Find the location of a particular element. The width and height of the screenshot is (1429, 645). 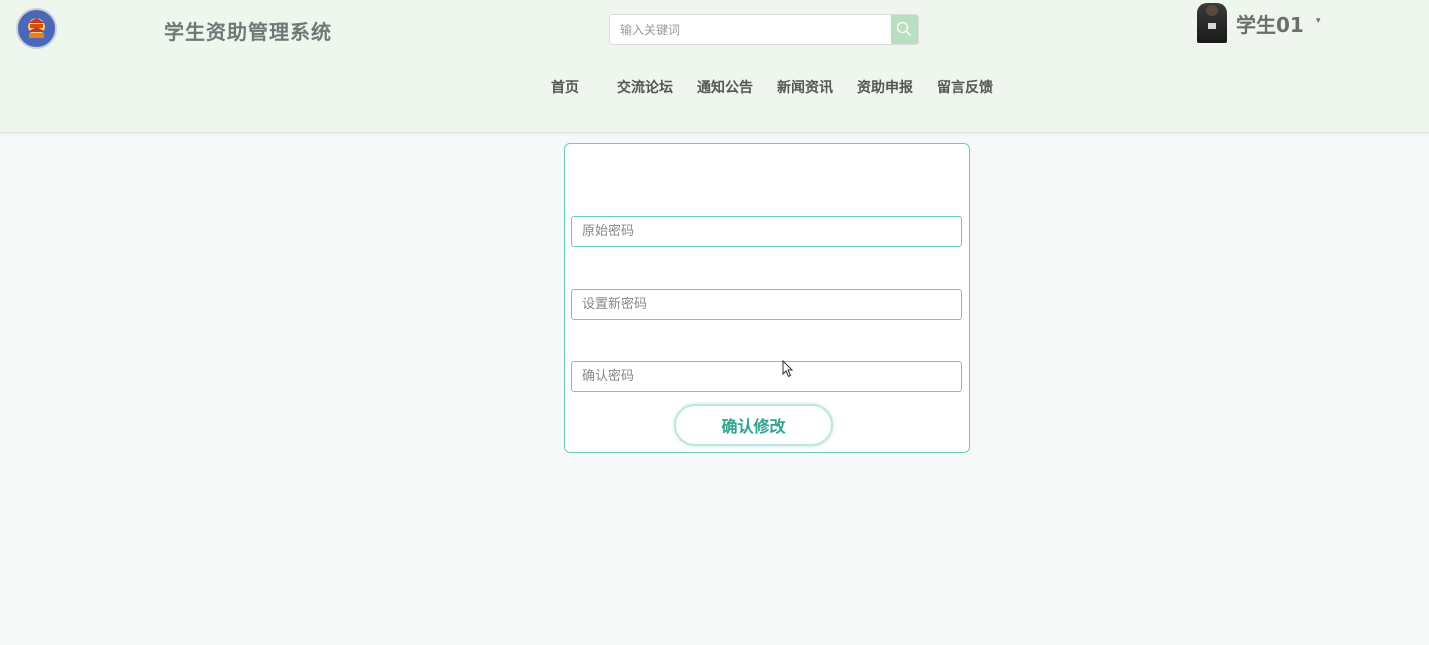

nav-item-aid-application: 资助申报 is located at coordinates (885, 87).